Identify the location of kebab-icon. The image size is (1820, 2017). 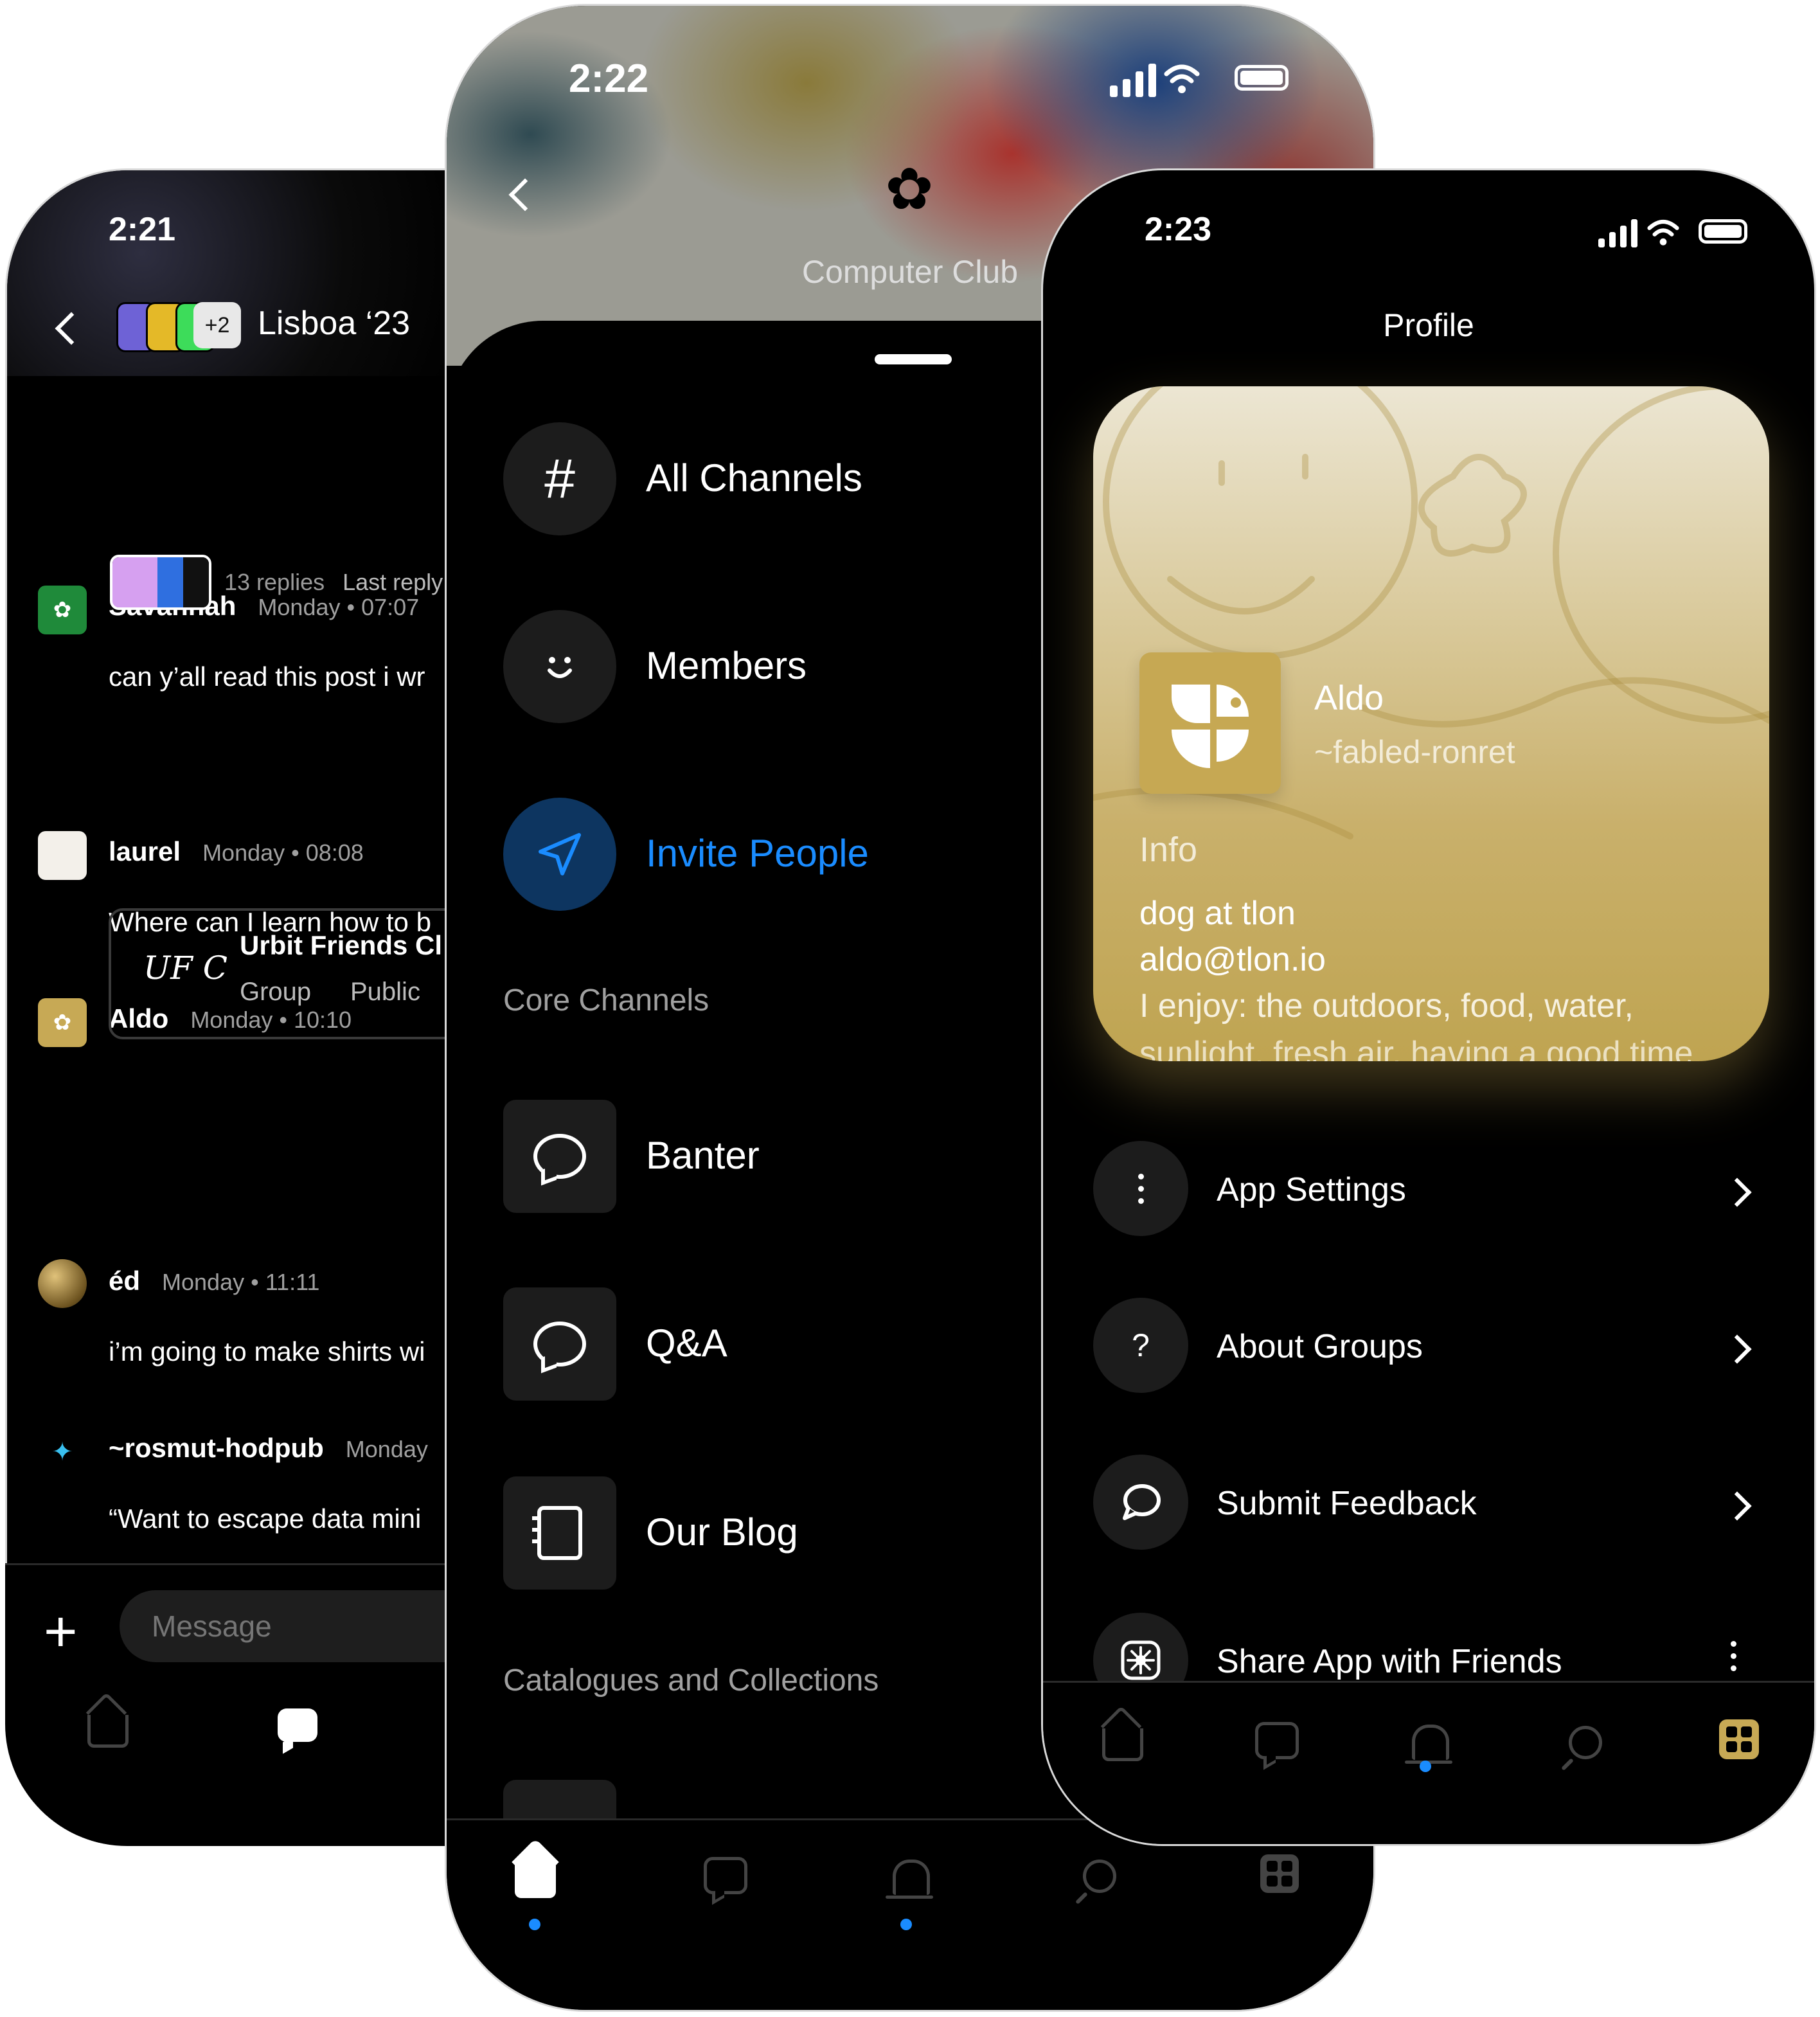
(1140, 1188).